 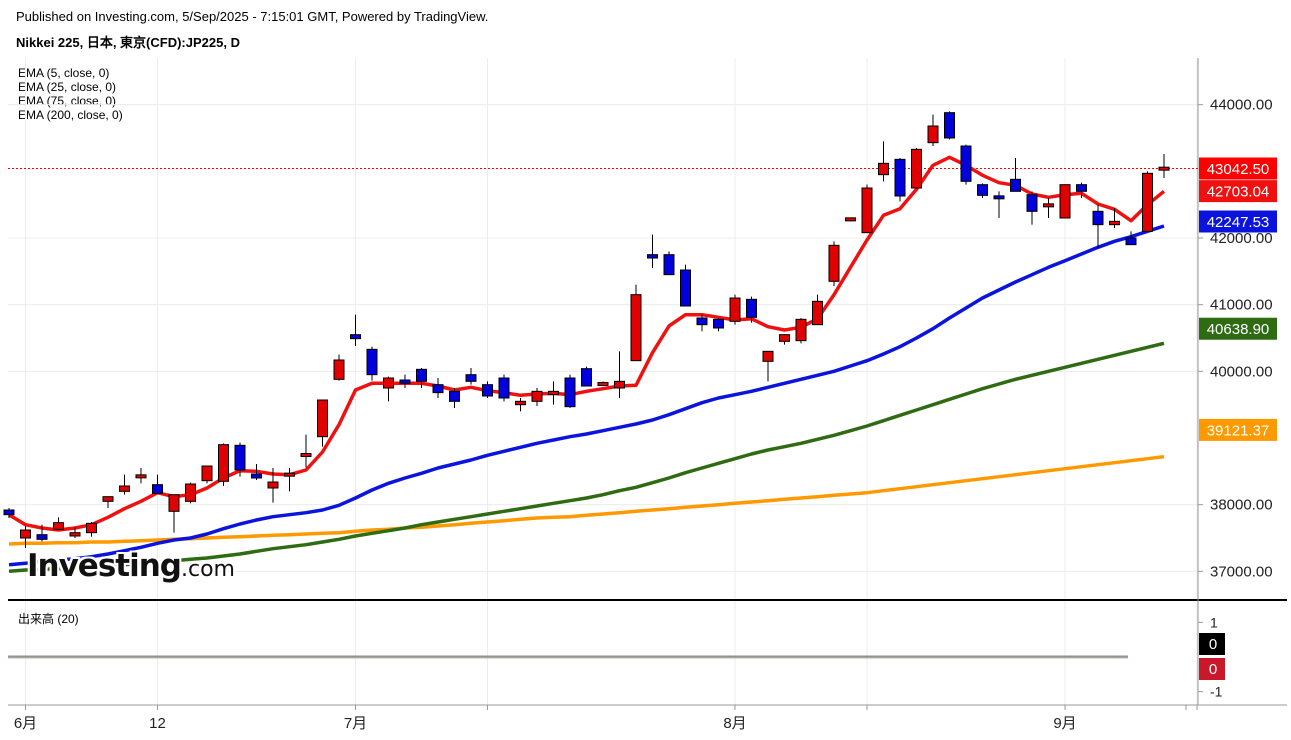 What do you see at coordinates (1213, 644) in the screenshot?
I see `volume-badge-label: 0` at bounding box center [1213, 644].